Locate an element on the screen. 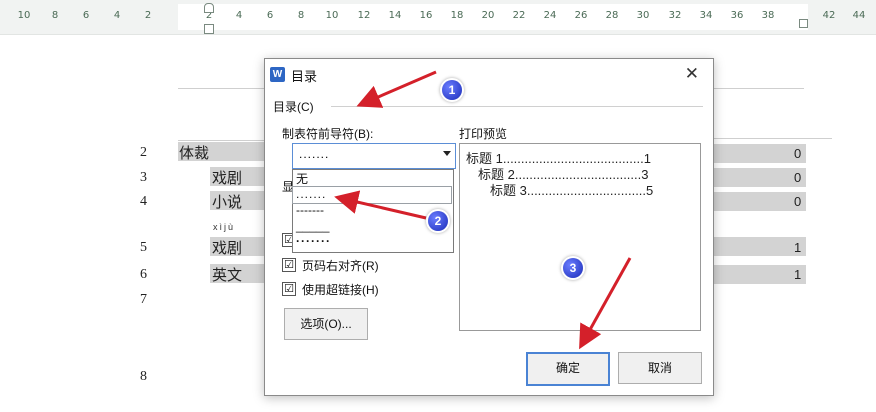  step-badge-3: 3 is located at coordinates (573, 268).